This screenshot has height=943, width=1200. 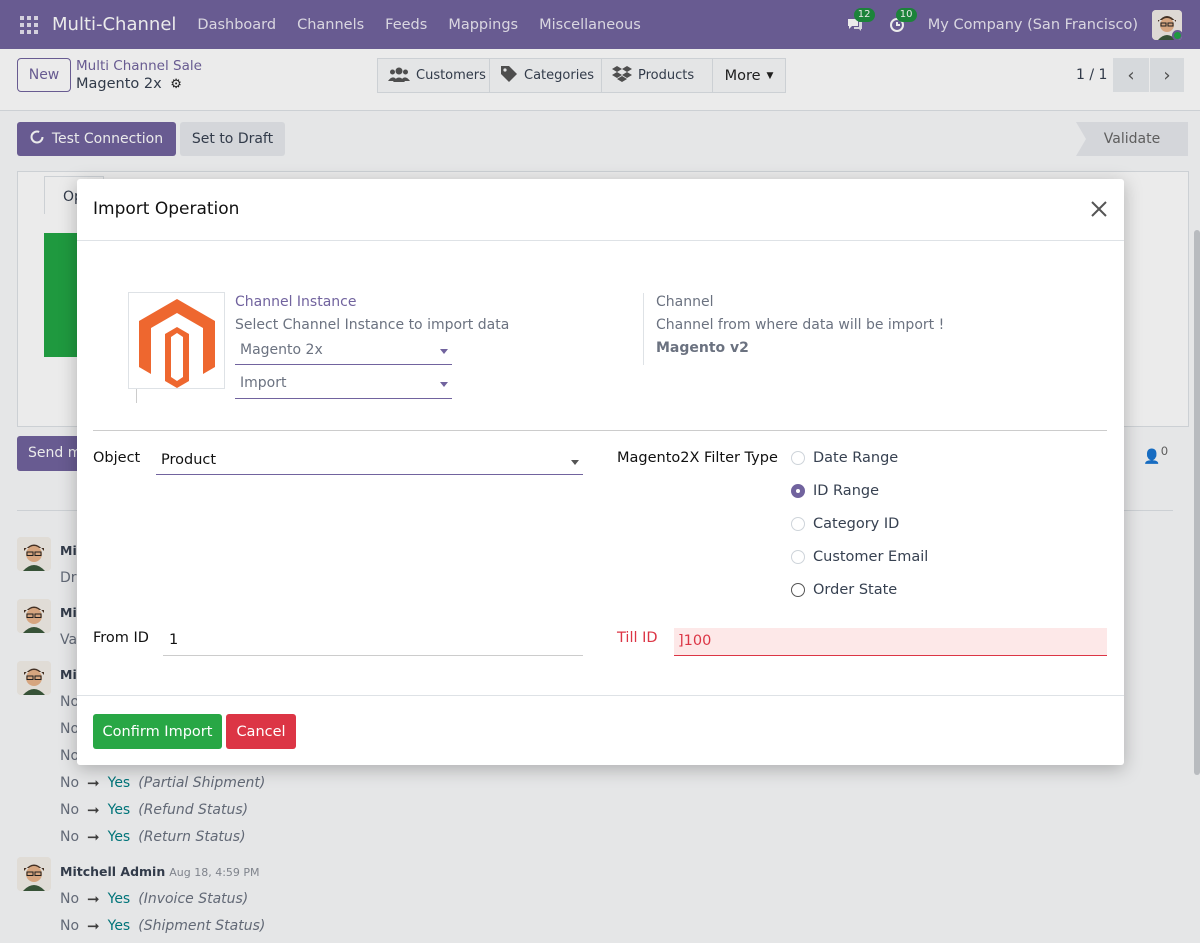 What do you see at coordinates (296, 302) in the screenshot?
I see `channel-instance-label: Channel Instance` at bounding box center [296, 302].